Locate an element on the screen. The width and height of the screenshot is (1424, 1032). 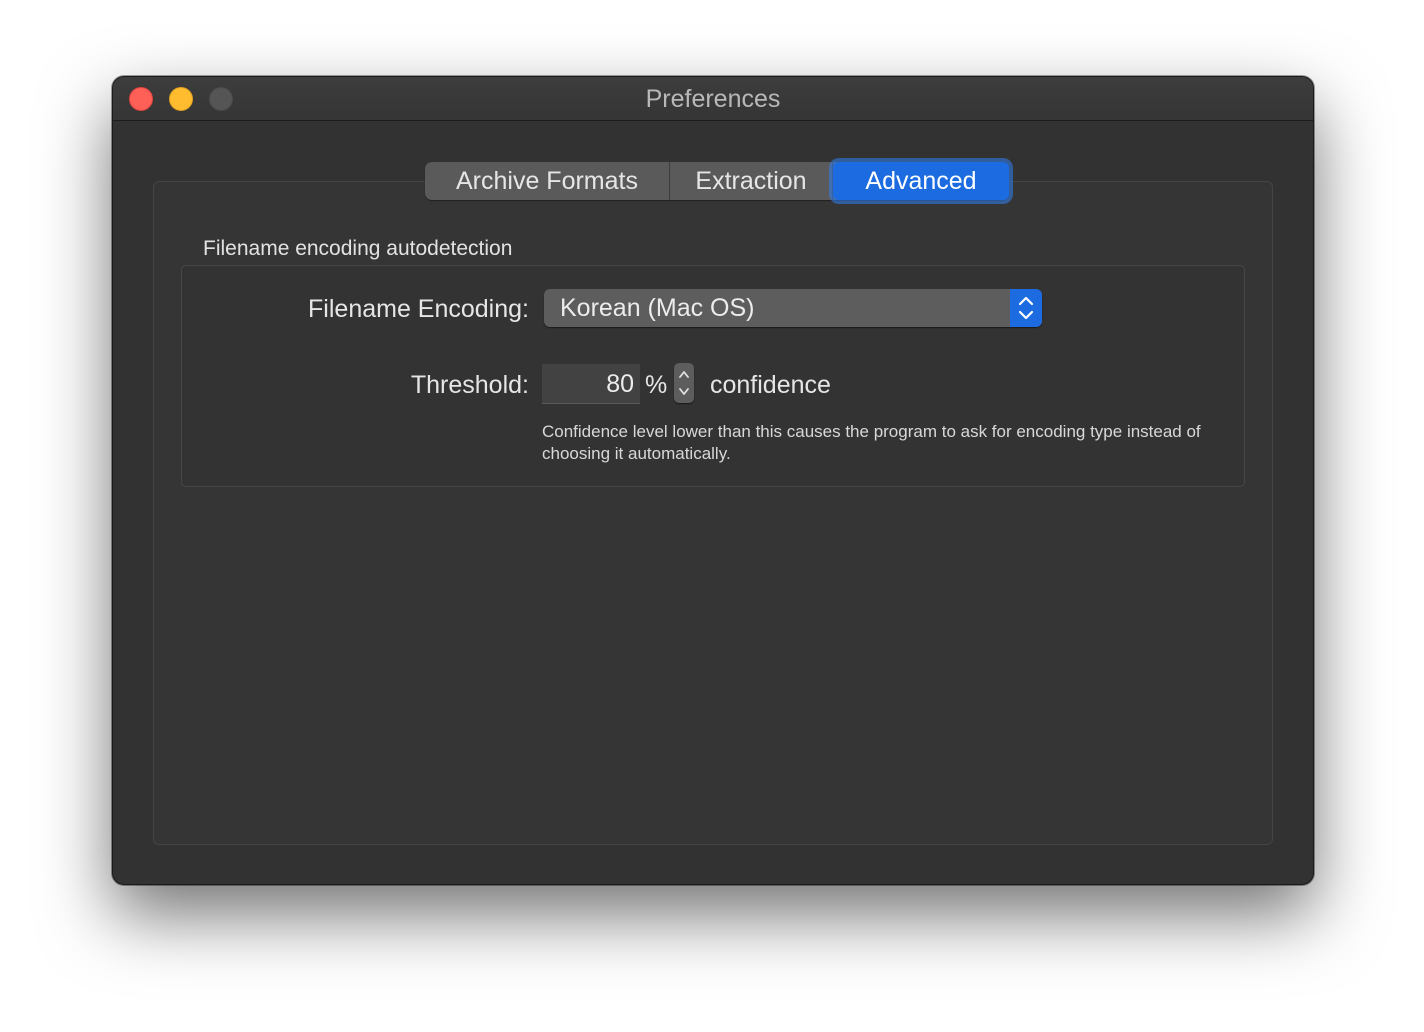
confidence-label: confidence is located at coordinates (770, 385).